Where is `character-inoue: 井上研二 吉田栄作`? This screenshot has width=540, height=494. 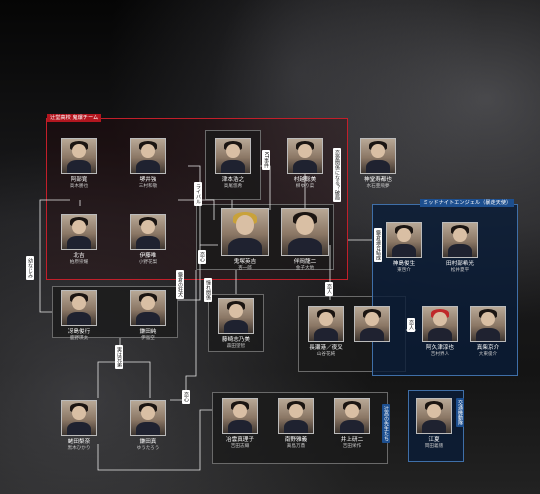 character-inoue: 井上研二 吉田栄作 is located at coordinates (352, 424).